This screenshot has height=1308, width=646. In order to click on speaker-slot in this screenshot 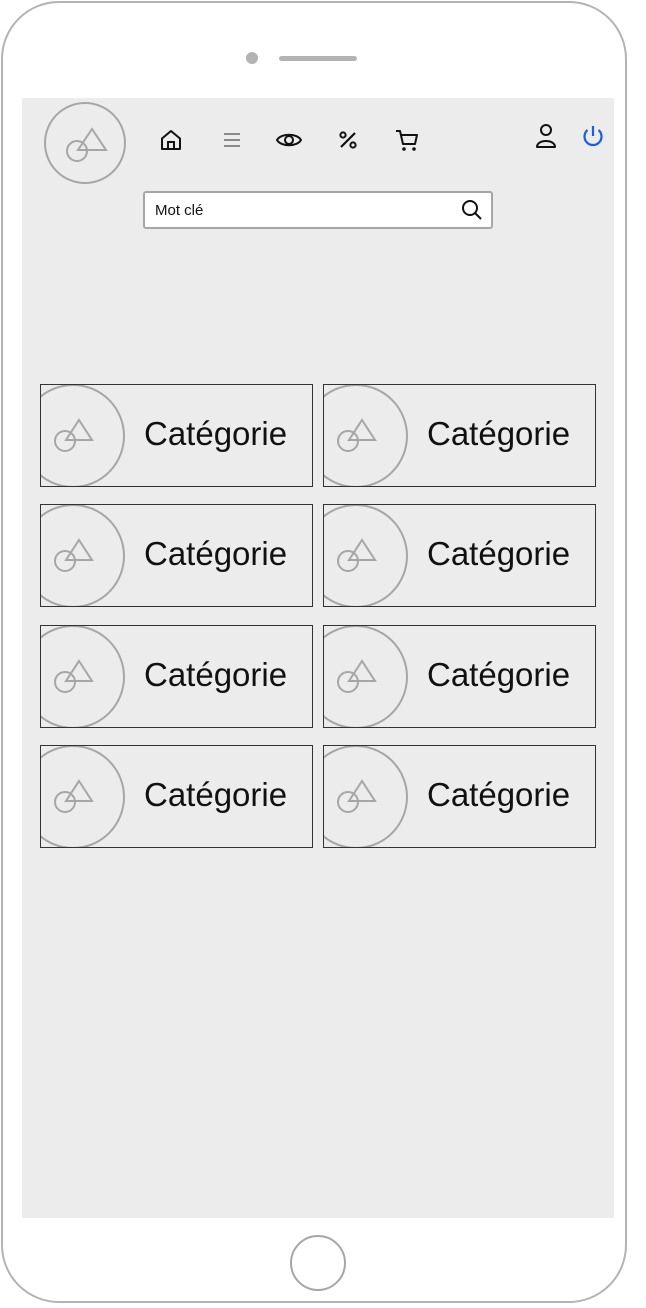, I will do `click(318, 58)`.